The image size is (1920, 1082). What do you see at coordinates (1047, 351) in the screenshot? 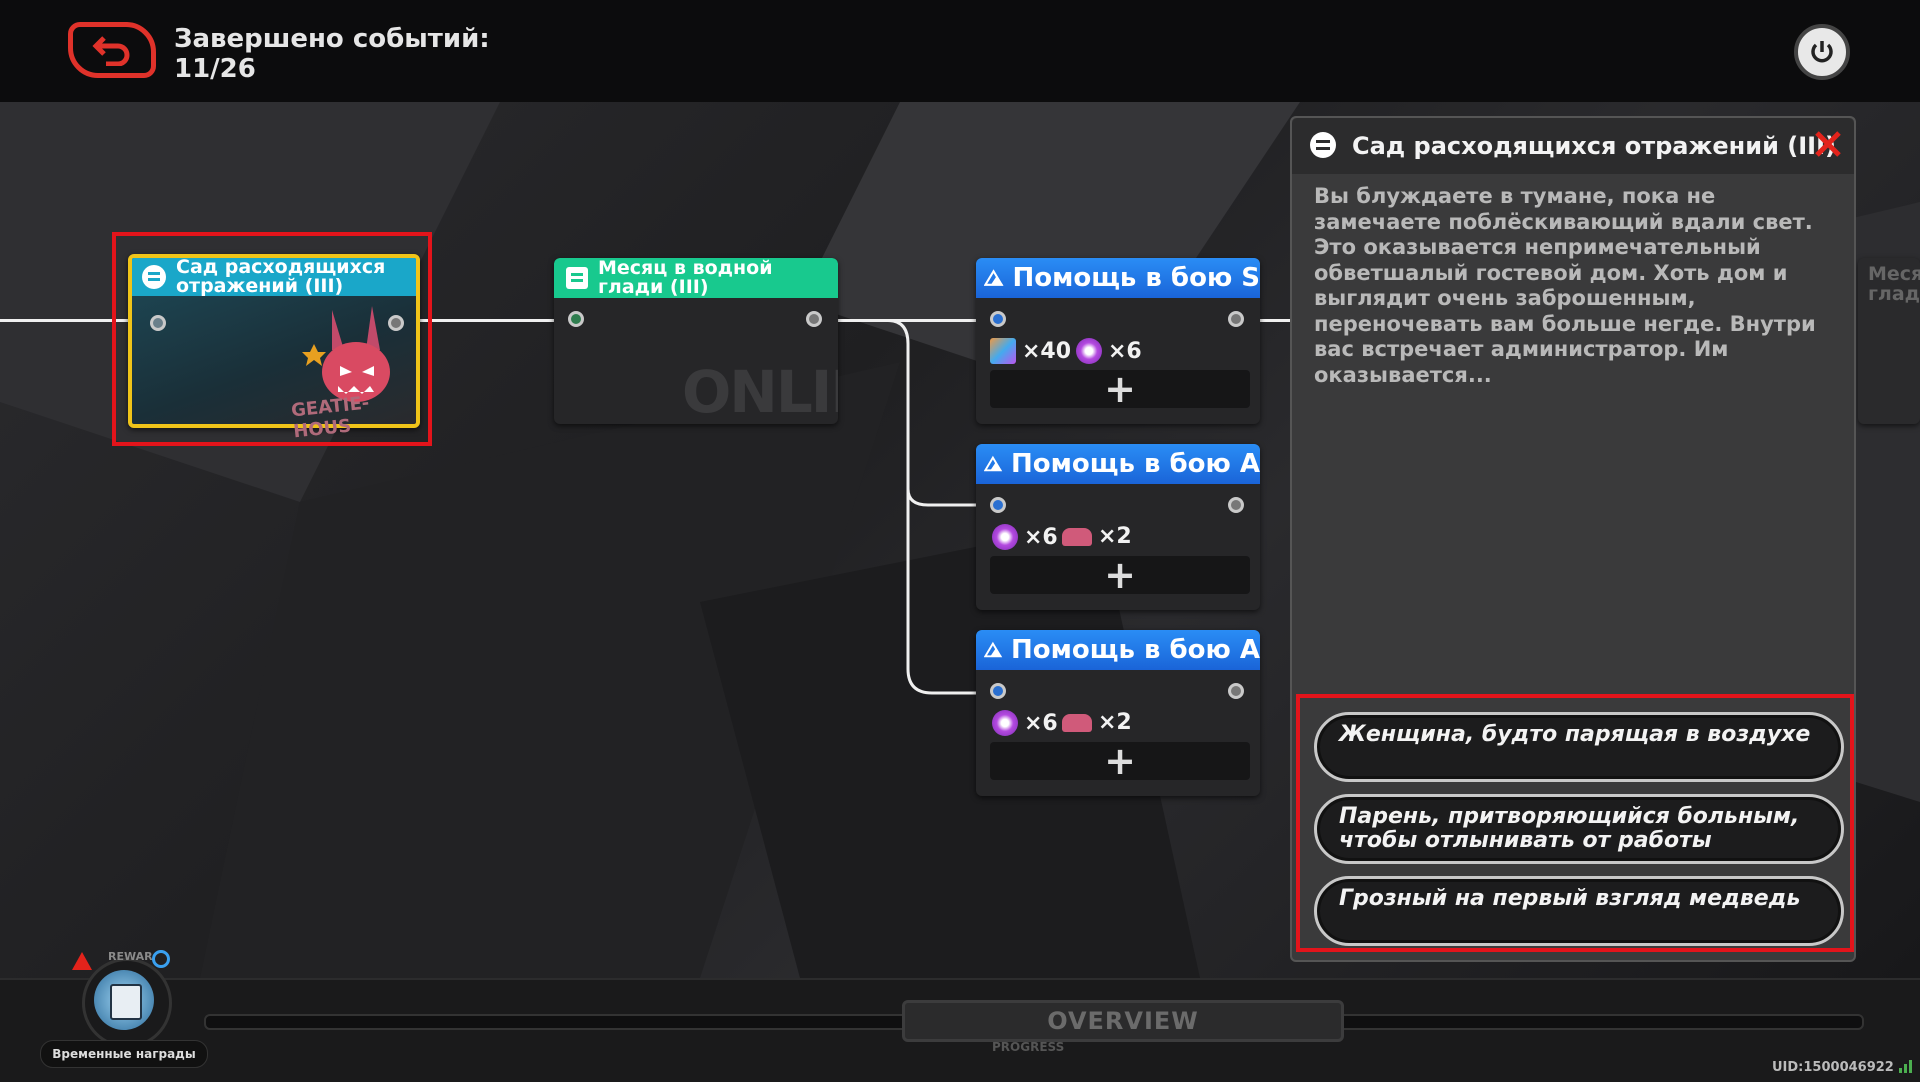
I see `reward-qty: ×40` at bounding box center [1047, 351].